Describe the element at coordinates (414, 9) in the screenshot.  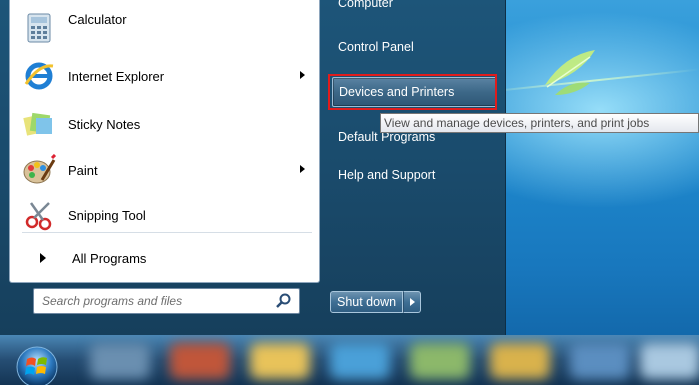
I see `right-item-computer: Computer` at that location.